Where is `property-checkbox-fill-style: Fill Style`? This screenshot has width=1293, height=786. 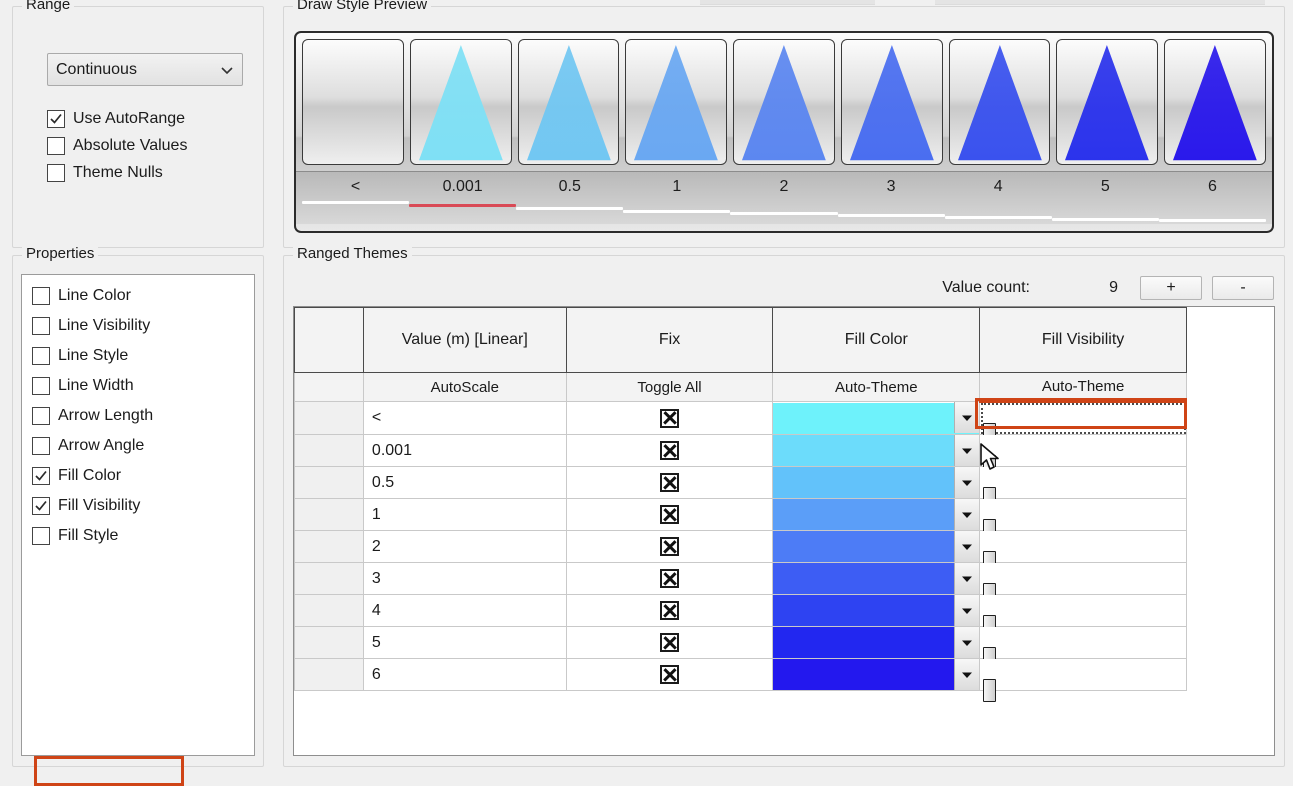
property-checkbox-fill-style: Fill Style is located at coordinates (143, 536).